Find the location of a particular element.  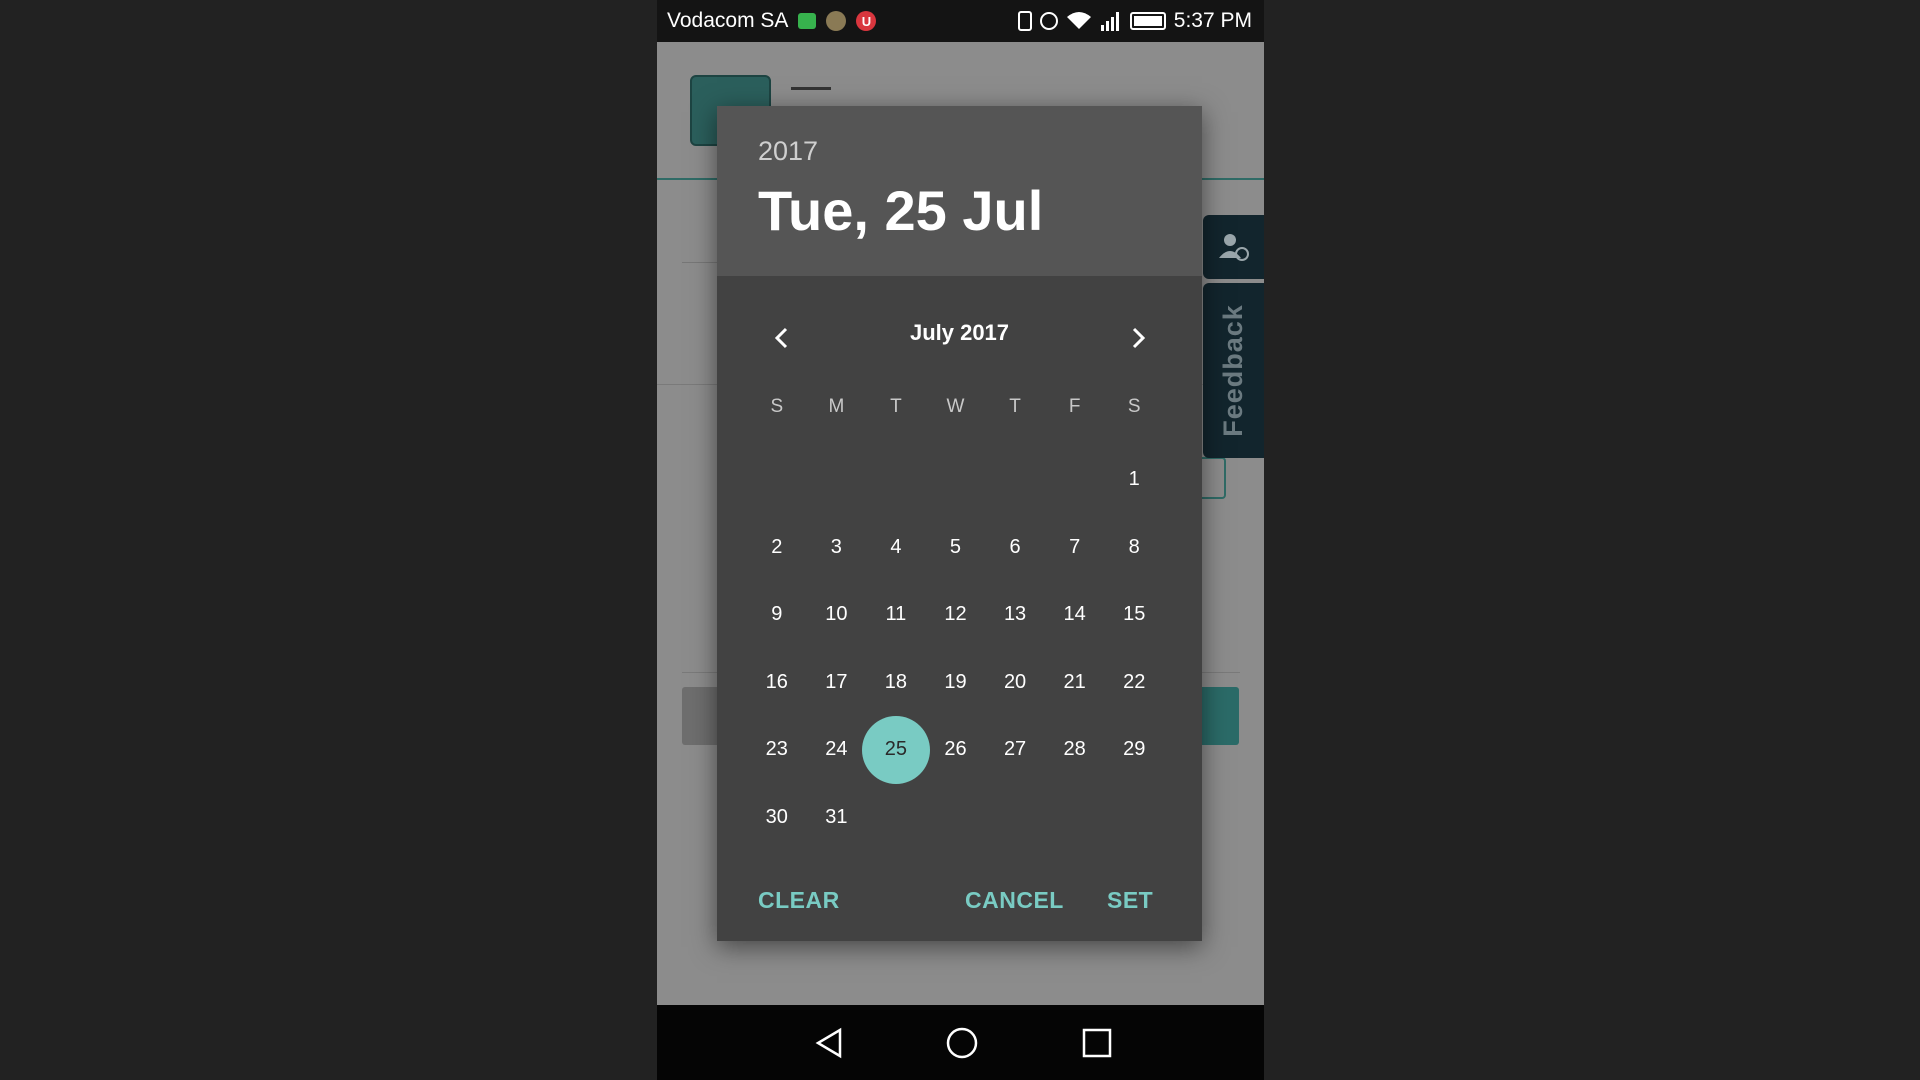

calendar-day: 13 is located at coordinates (1015, 615).